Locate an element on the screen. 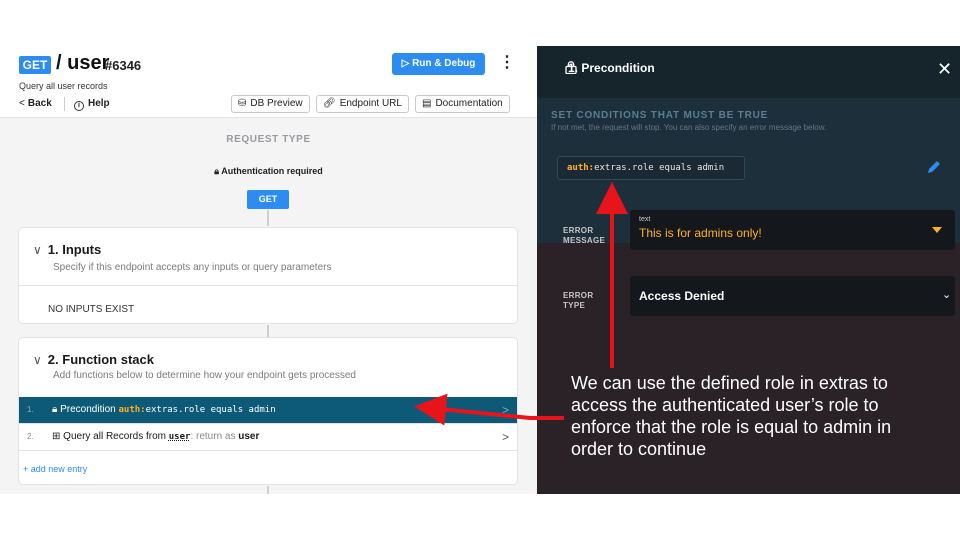 The image size is (960, 540). no-inputs-text: NO INPUTS EXIST is located at coordinates (91, 309).